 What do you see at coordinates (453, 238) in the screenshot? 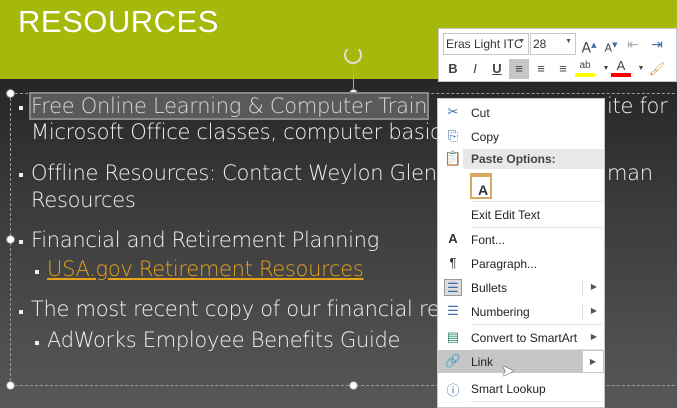
I see `font-icon: A` at bounding box center [453, 238].